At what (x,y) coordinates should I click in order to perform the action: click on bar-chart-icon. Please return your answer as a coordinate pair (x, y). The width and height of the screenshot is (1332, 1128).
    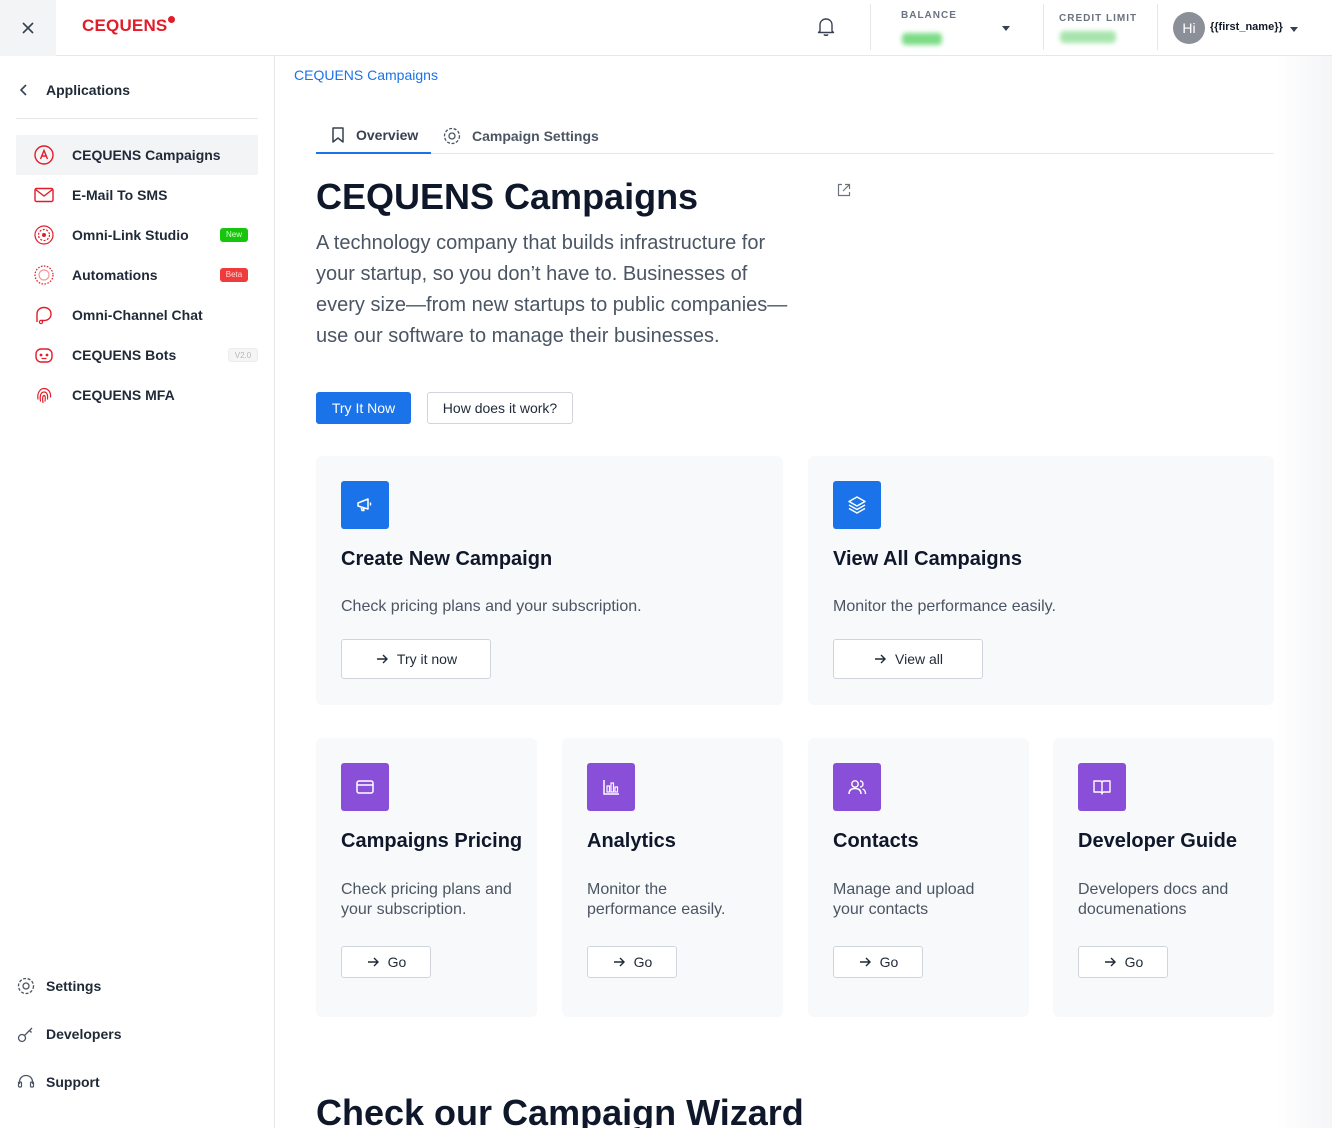
    Looking at the image, I should click on (611, 787).